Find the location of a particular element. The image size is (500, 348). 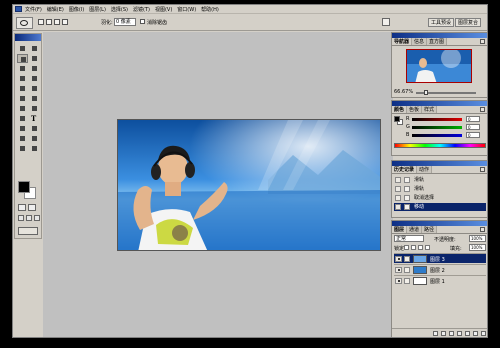

lock-all-icon is located at coordinates (427, 247).